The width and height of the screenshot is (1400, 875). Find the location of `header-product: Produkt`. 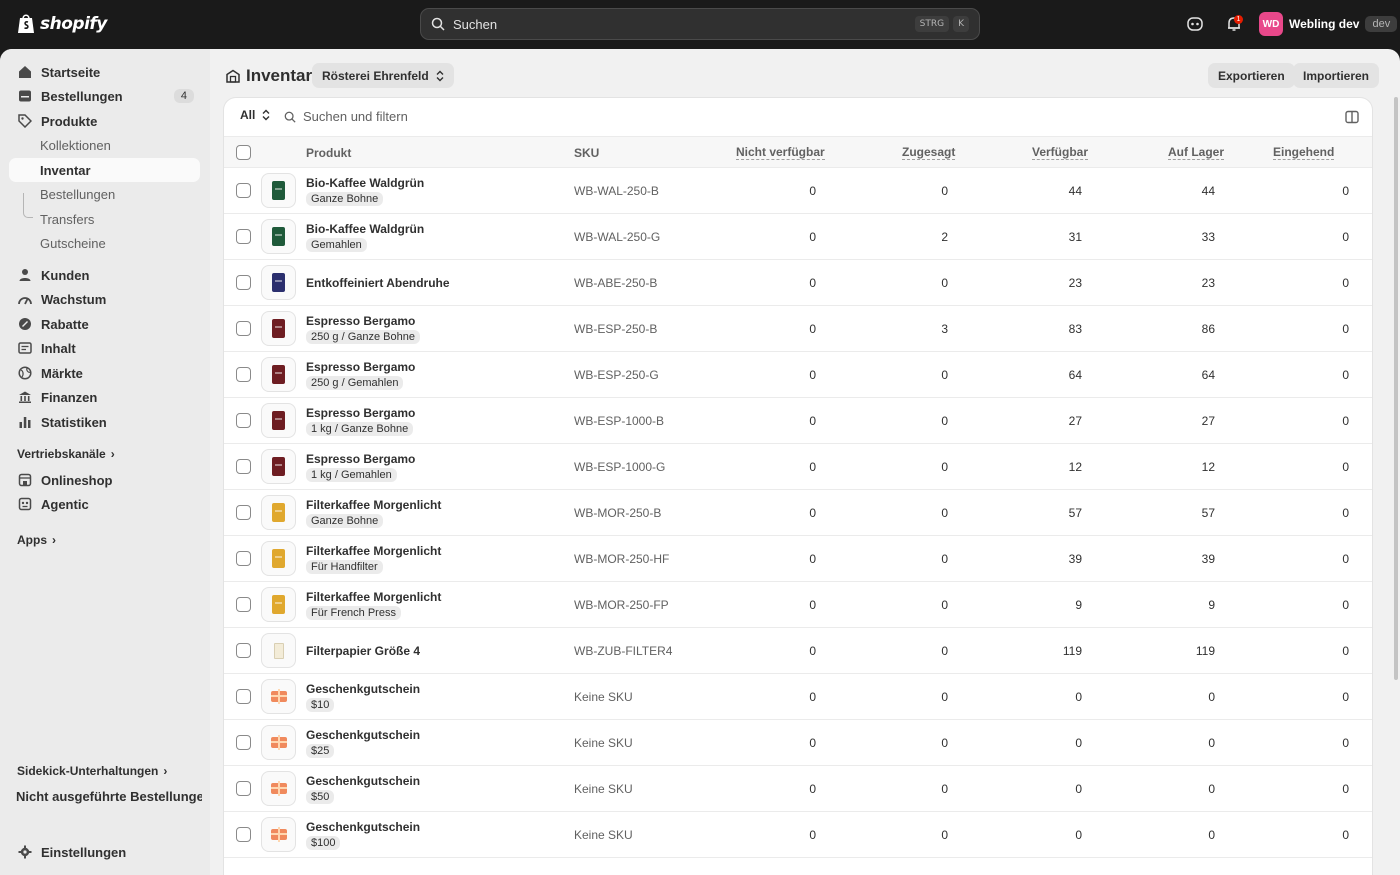

header-product: Produkt is located at coordinates (328, 153).